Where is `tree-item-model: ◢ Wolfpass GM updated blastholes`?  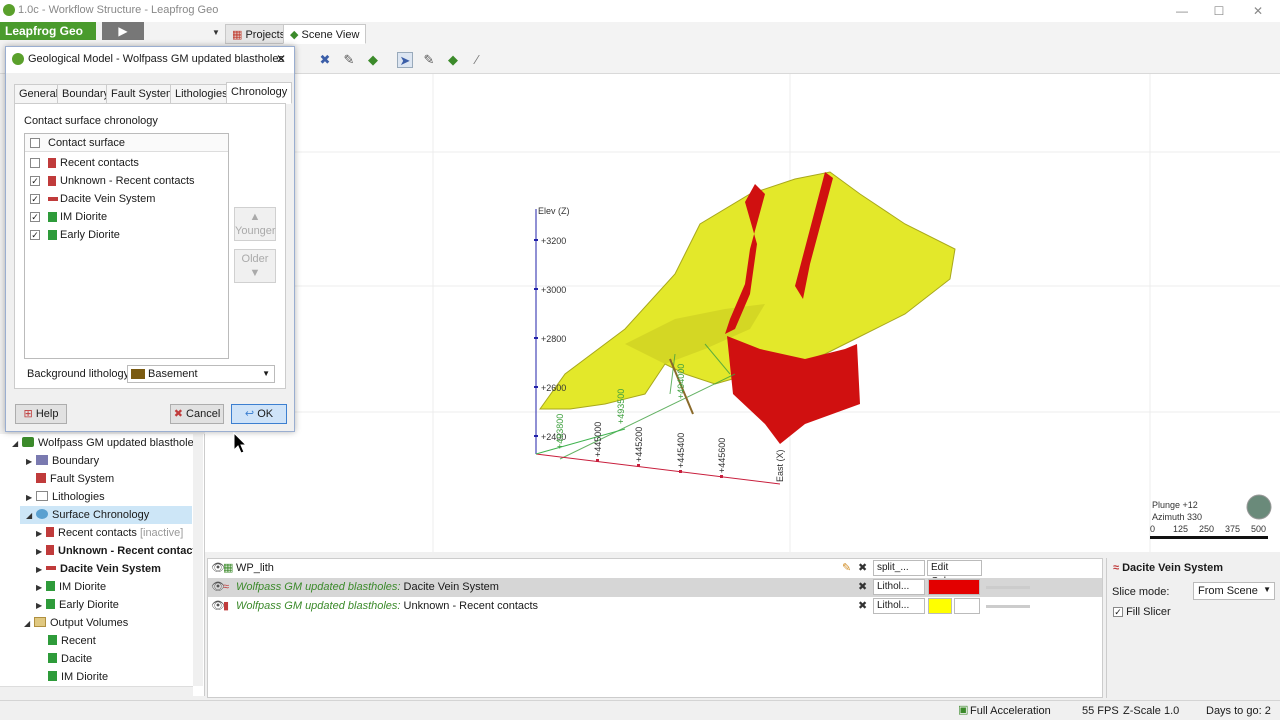
tree-item-model: ◢ Wolfpass GM updated blastholes is located at coordinates (105, 443).